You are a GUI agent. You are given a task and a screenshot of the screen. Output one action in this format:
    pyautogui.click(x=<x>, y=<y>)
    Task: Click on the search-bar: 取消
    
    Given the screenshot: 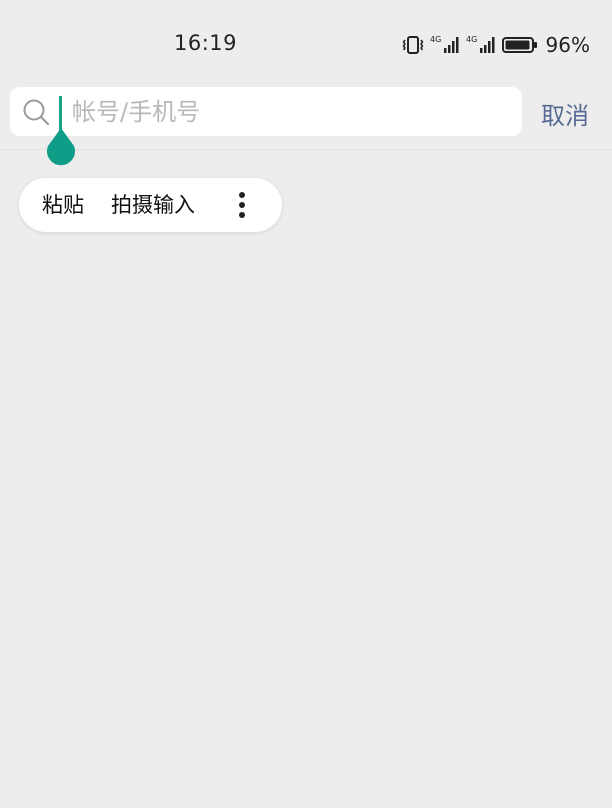 What is the action you would take?
    pyautogui.click(x=306, y=118)
    